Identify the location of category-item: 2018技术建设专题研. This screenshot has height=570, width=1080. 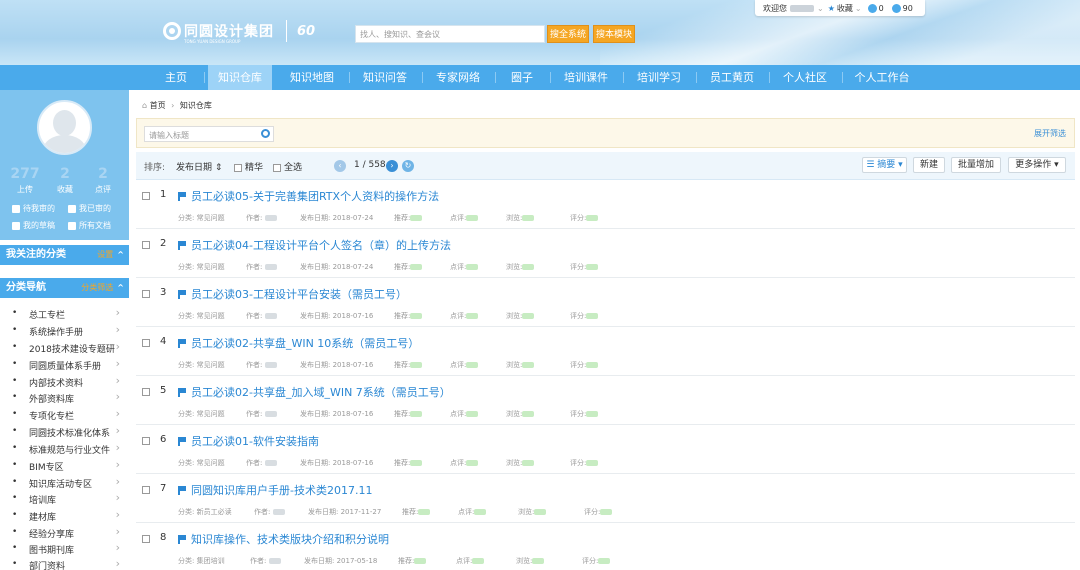
(66, 348).